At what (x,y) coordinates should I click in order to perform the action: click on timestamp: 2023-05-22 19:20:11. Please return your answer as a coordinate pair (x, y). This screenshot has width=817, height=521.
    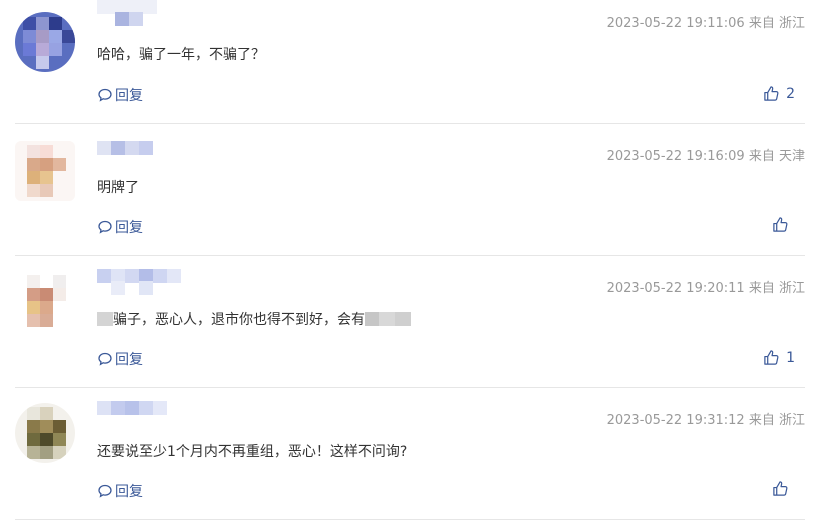
    Looking at the image, I should click on (675, 288).